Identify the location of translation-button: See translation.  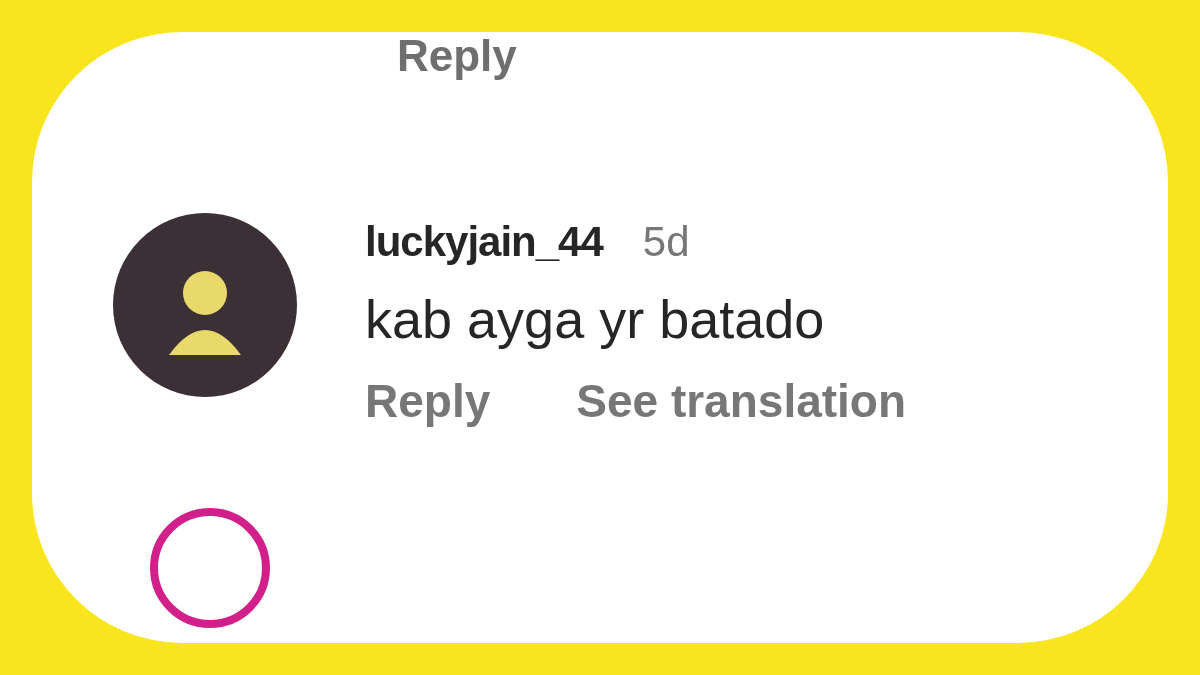
(741, 401).